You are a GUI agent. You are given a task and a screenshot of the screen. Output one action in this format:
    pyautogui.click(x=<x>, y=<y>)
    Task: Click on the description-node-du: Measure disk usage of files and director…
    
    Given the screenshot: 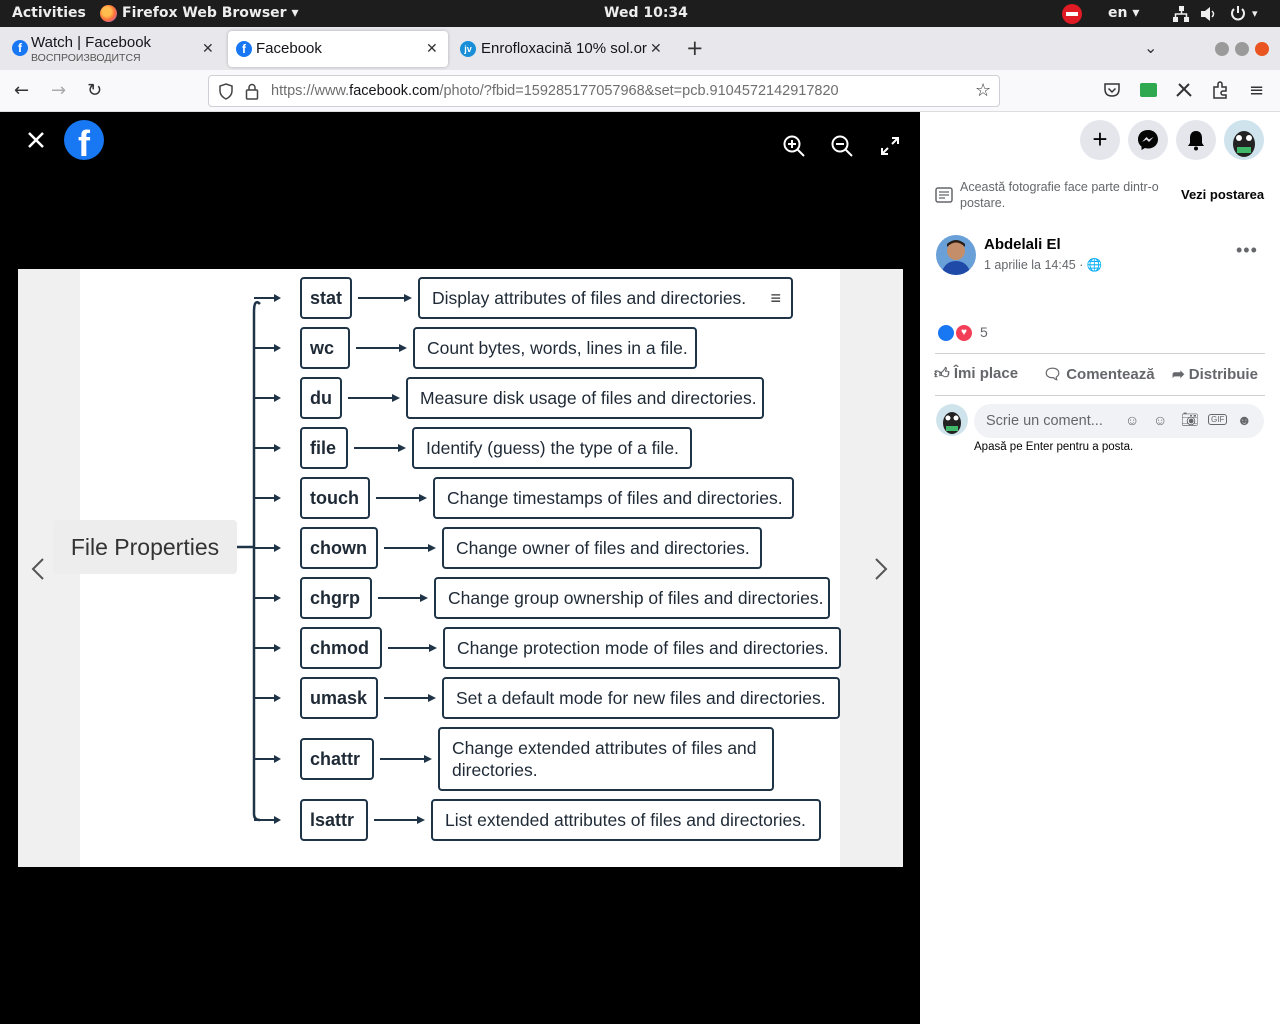 What is the action you would take?
    pyautogui.click(x=585, y=398)
    